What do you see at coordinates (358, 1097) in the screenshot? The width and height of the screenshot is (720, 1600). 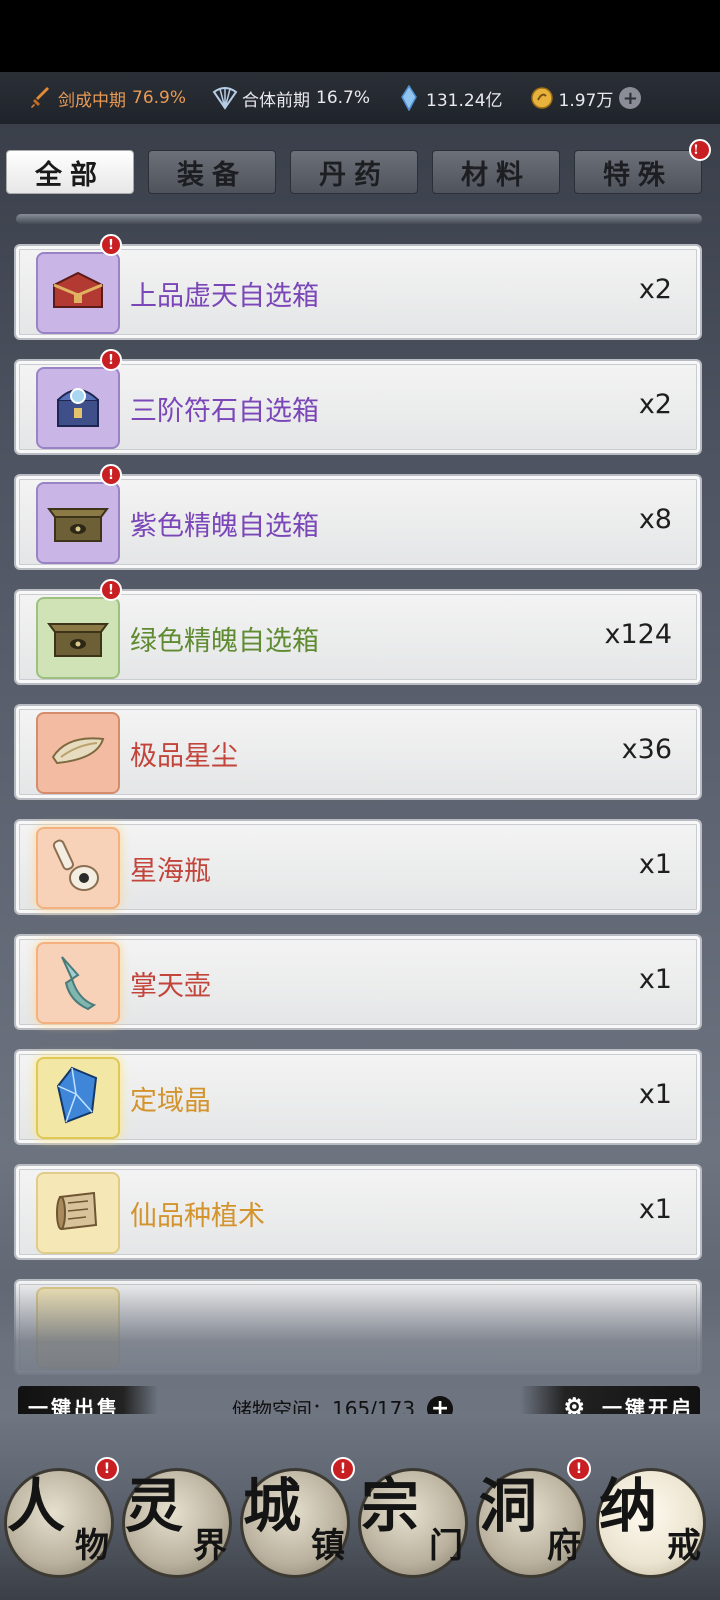 I see `list-item: 定域晶 x1` at bounding box center [358, 1097].